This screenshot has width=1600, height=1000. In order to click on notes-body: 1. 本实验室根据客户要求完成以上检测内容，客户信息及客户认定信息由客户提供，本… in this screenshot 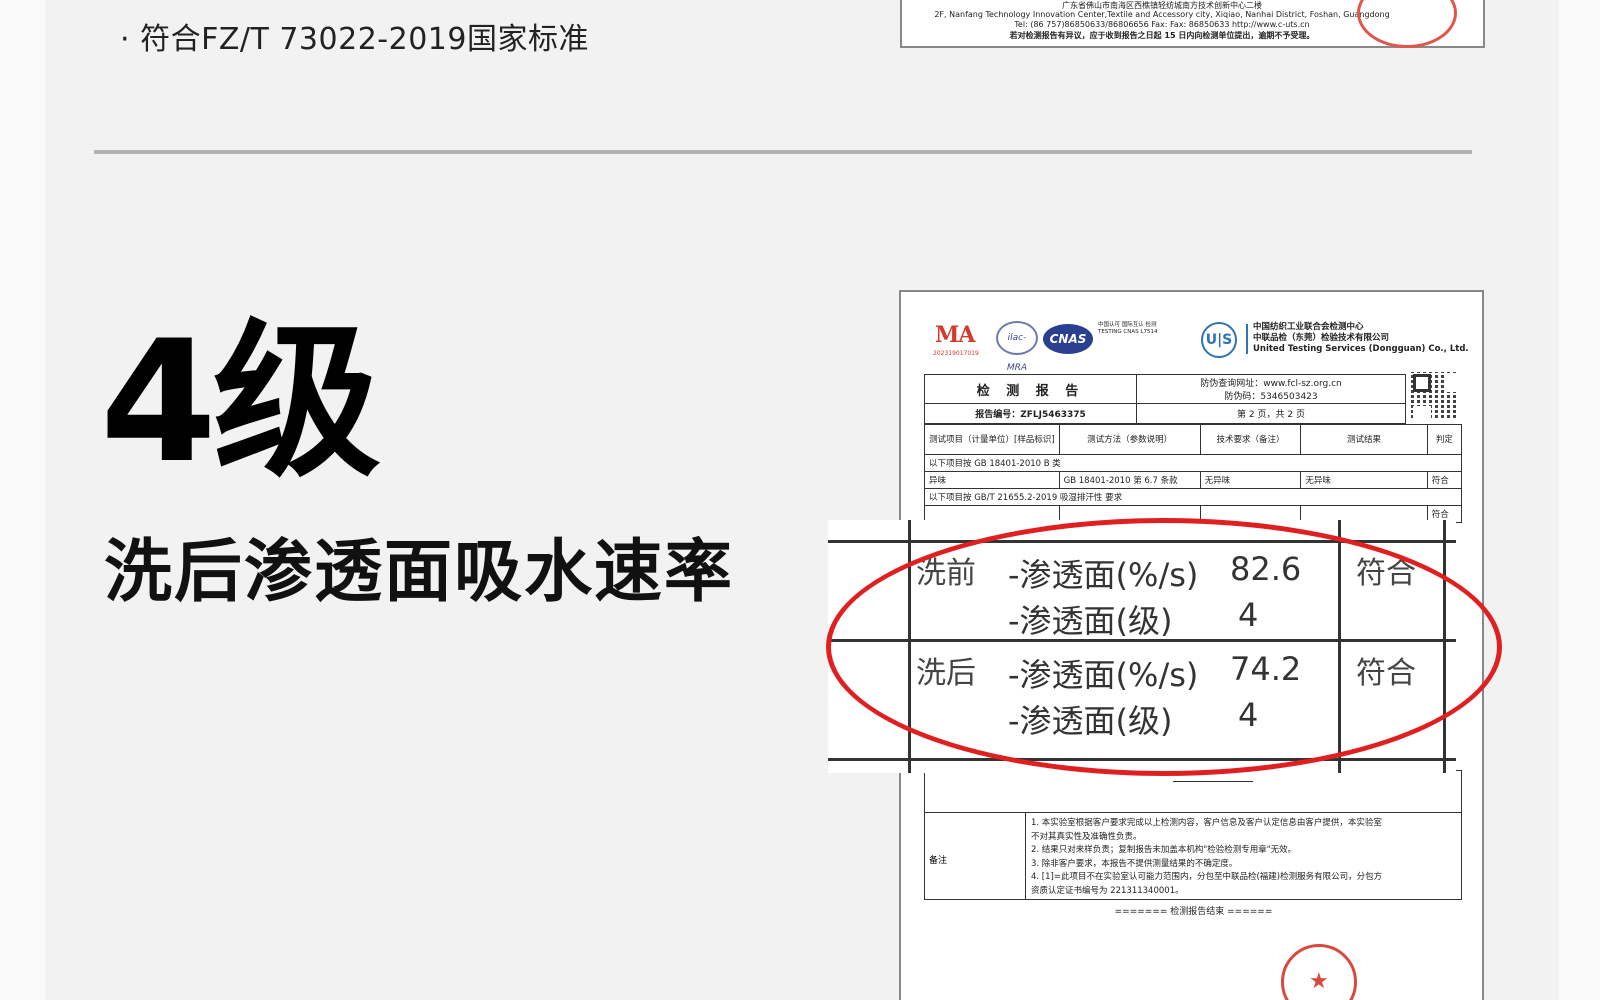, I will do `click(1246, 857)`.